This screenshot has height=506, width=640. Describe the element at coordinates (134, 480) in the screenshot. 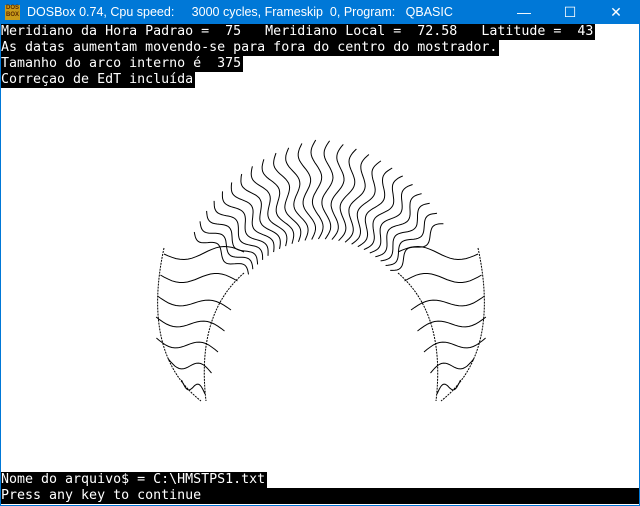

I see `file-name-line: Nome do arquivo$ = C:\HMSTPS1.txt` at that location.